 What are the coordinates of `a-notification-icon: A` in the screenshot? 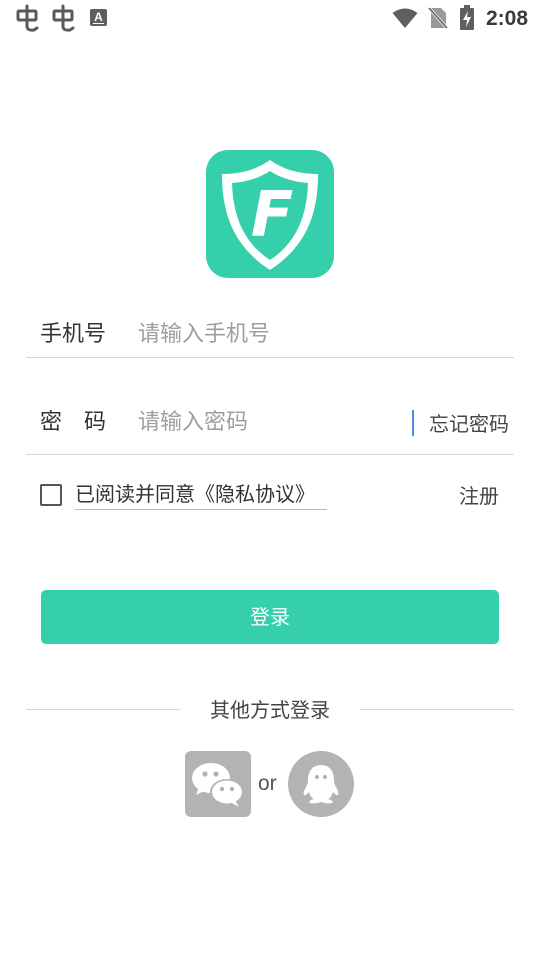 It's located at (98, 17).